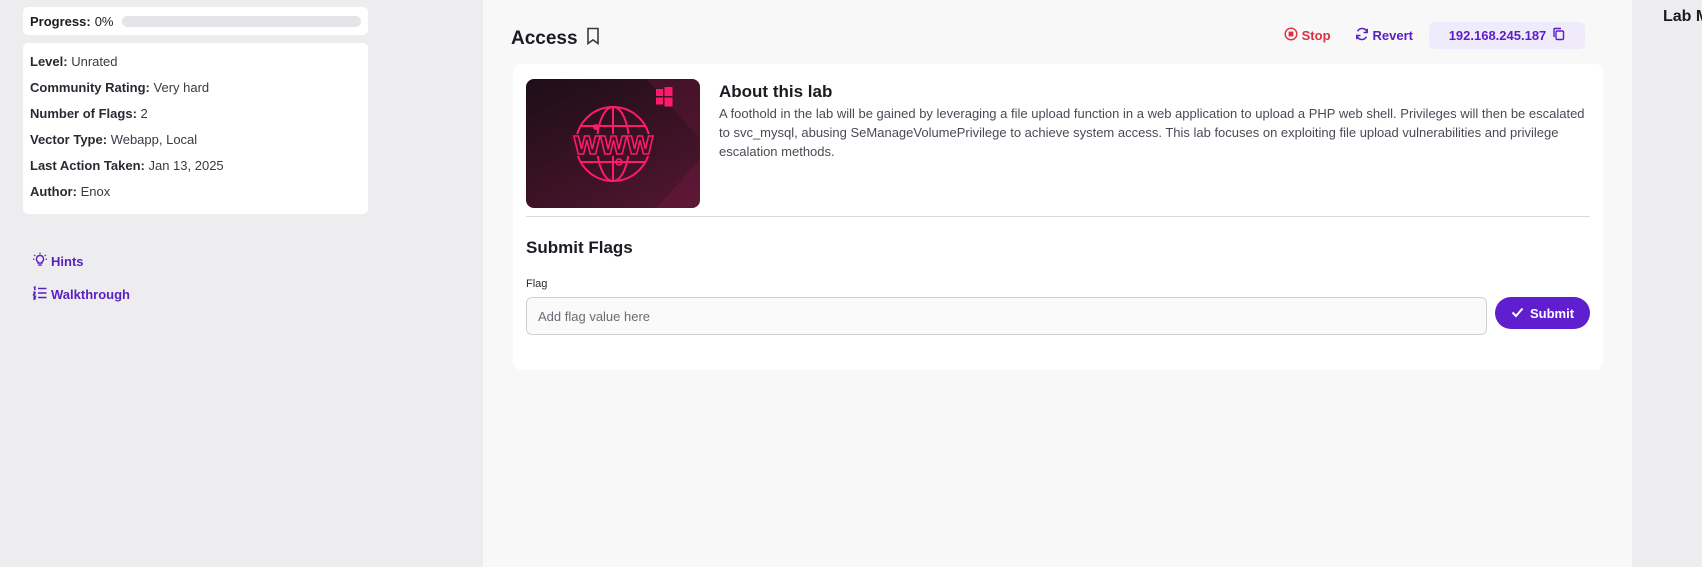  Describe the element at coordinates (1520, 313) in the screenshot. I see `check-icon` at that location.